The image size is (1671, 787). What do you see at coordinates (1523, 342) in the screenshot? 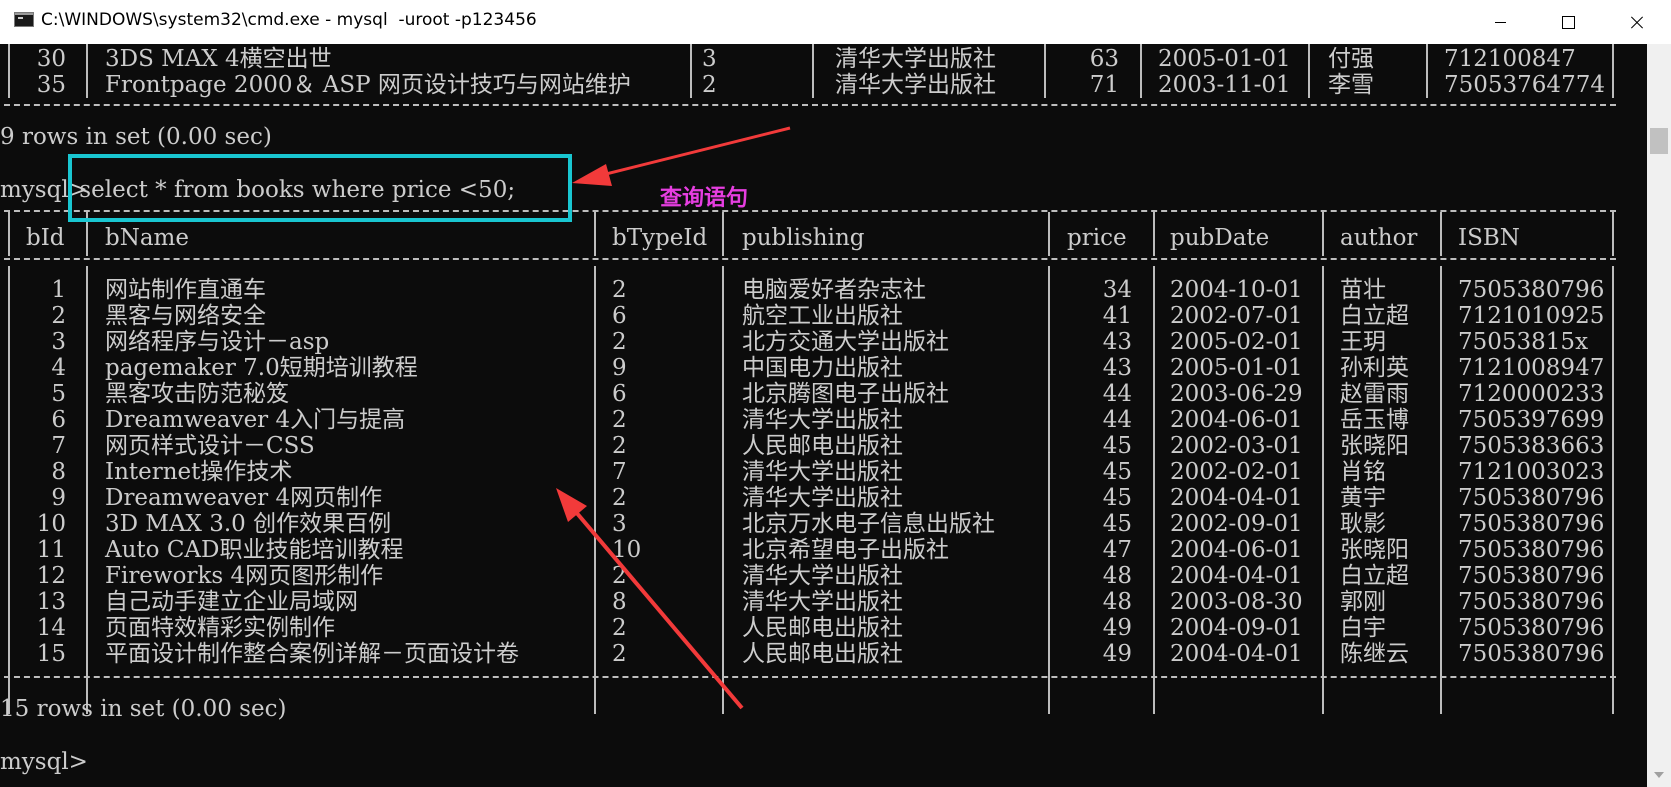
I see `cell-ISBN: 75053815x` at bounding box center [1523, 342].